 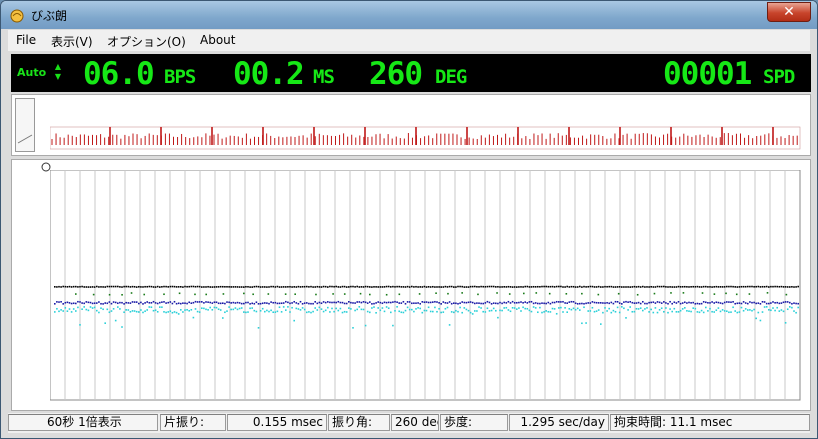 I want to click on close-button: ✕, so click(x=789, y=12).